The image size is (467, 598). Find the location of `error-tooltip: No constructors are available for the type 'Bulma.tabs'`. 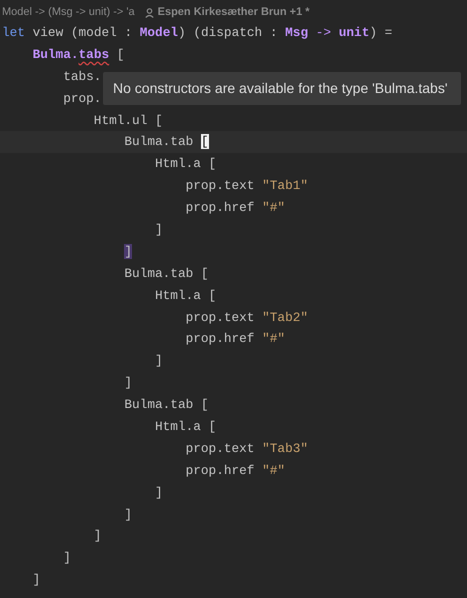

error-tooltip: No constructors are available for the type 'Bulma.tabs' is located at coordinates (282, 88).